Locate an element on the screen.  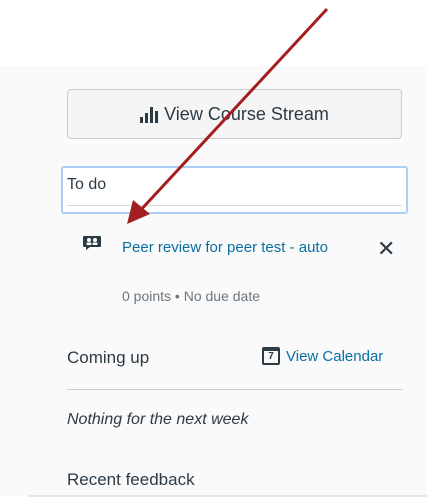
todo-heading: To do is located at coordinates (87, 184).